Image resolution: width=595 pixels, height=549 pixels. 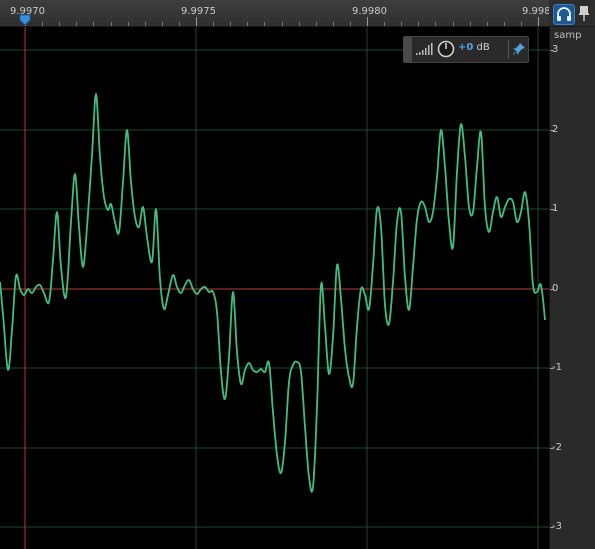 I want to click on unit-label: samp, so click(x=568, y=35).